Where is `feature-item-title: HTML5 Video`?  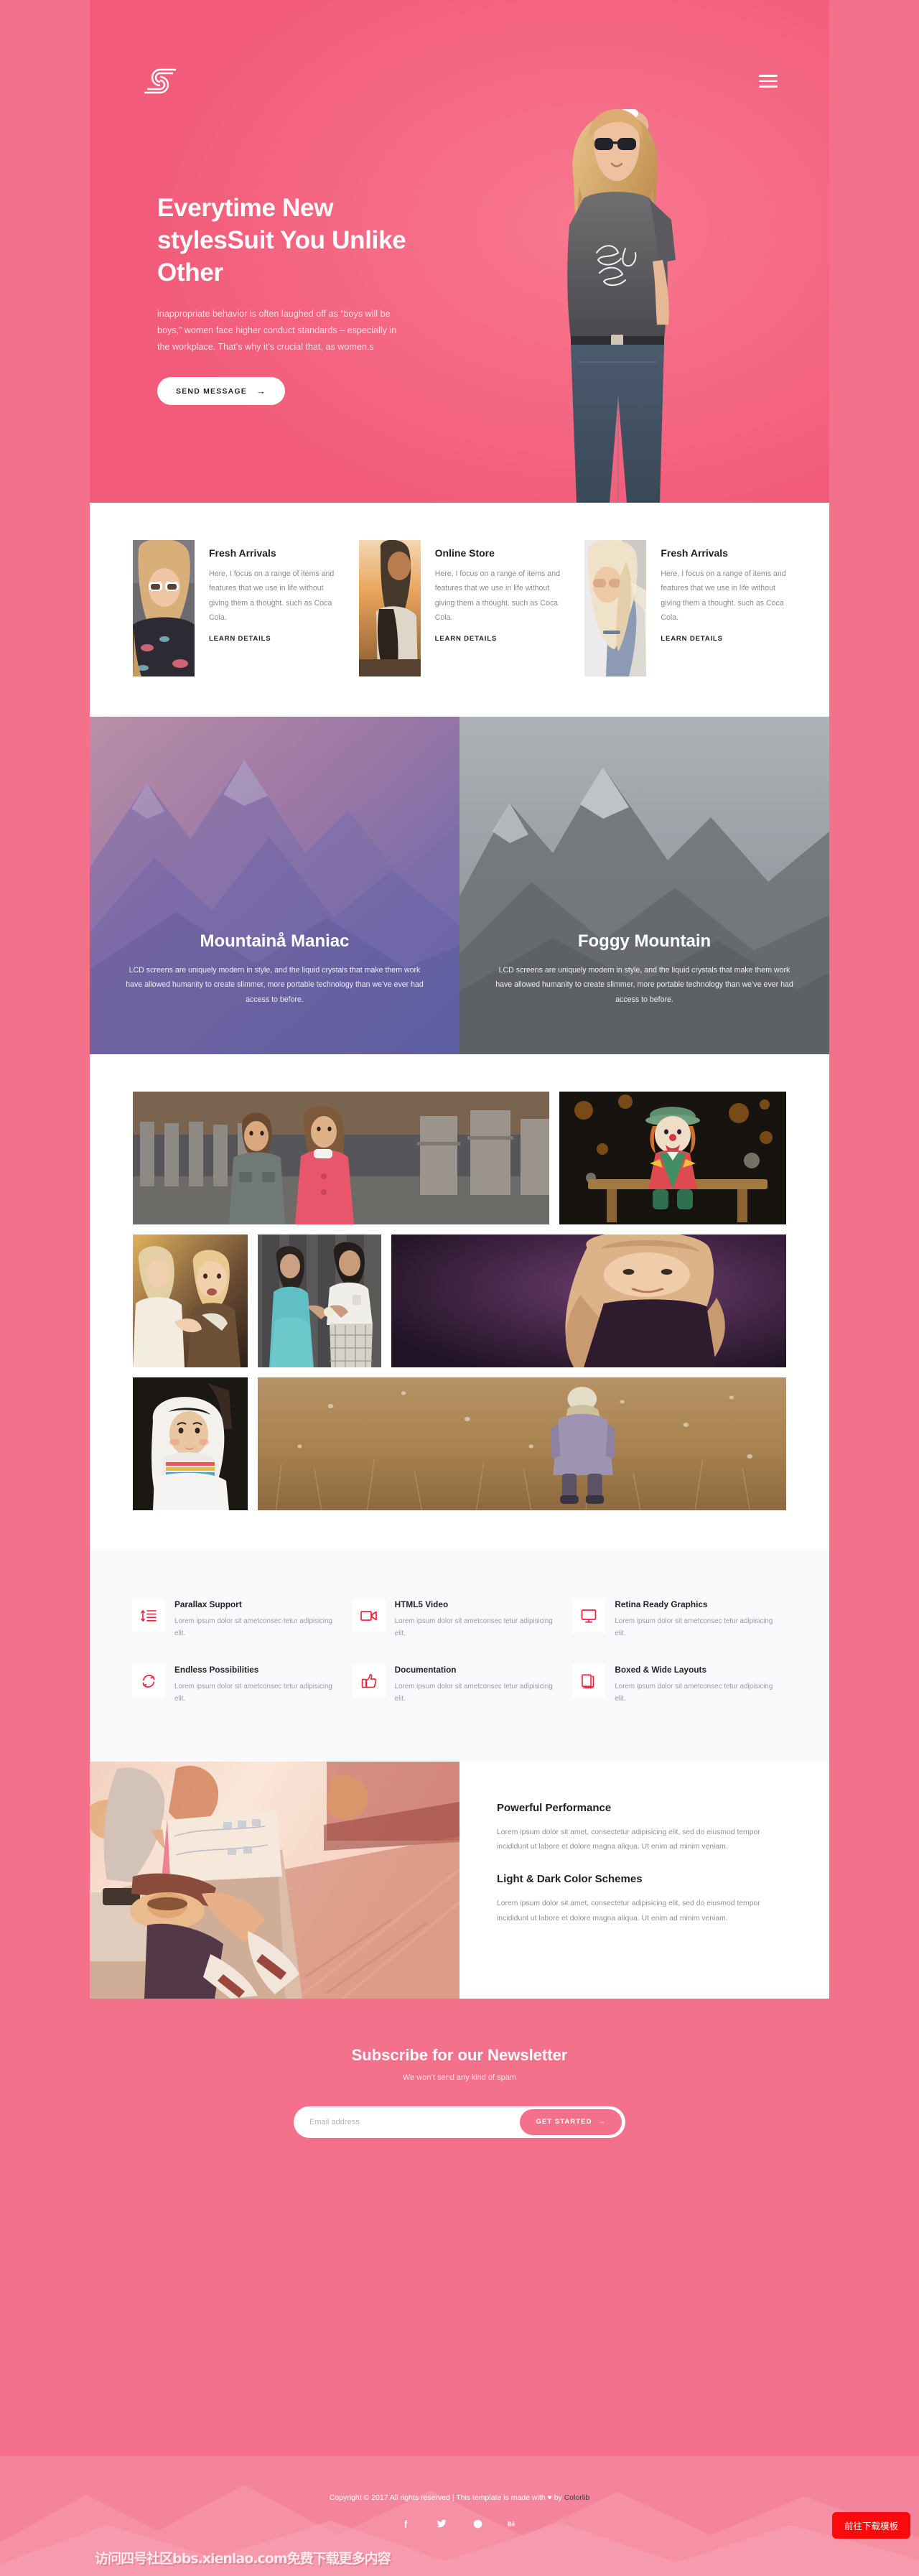
feature-item-title: HTML5 Video is located at coordinates (421, 1604).